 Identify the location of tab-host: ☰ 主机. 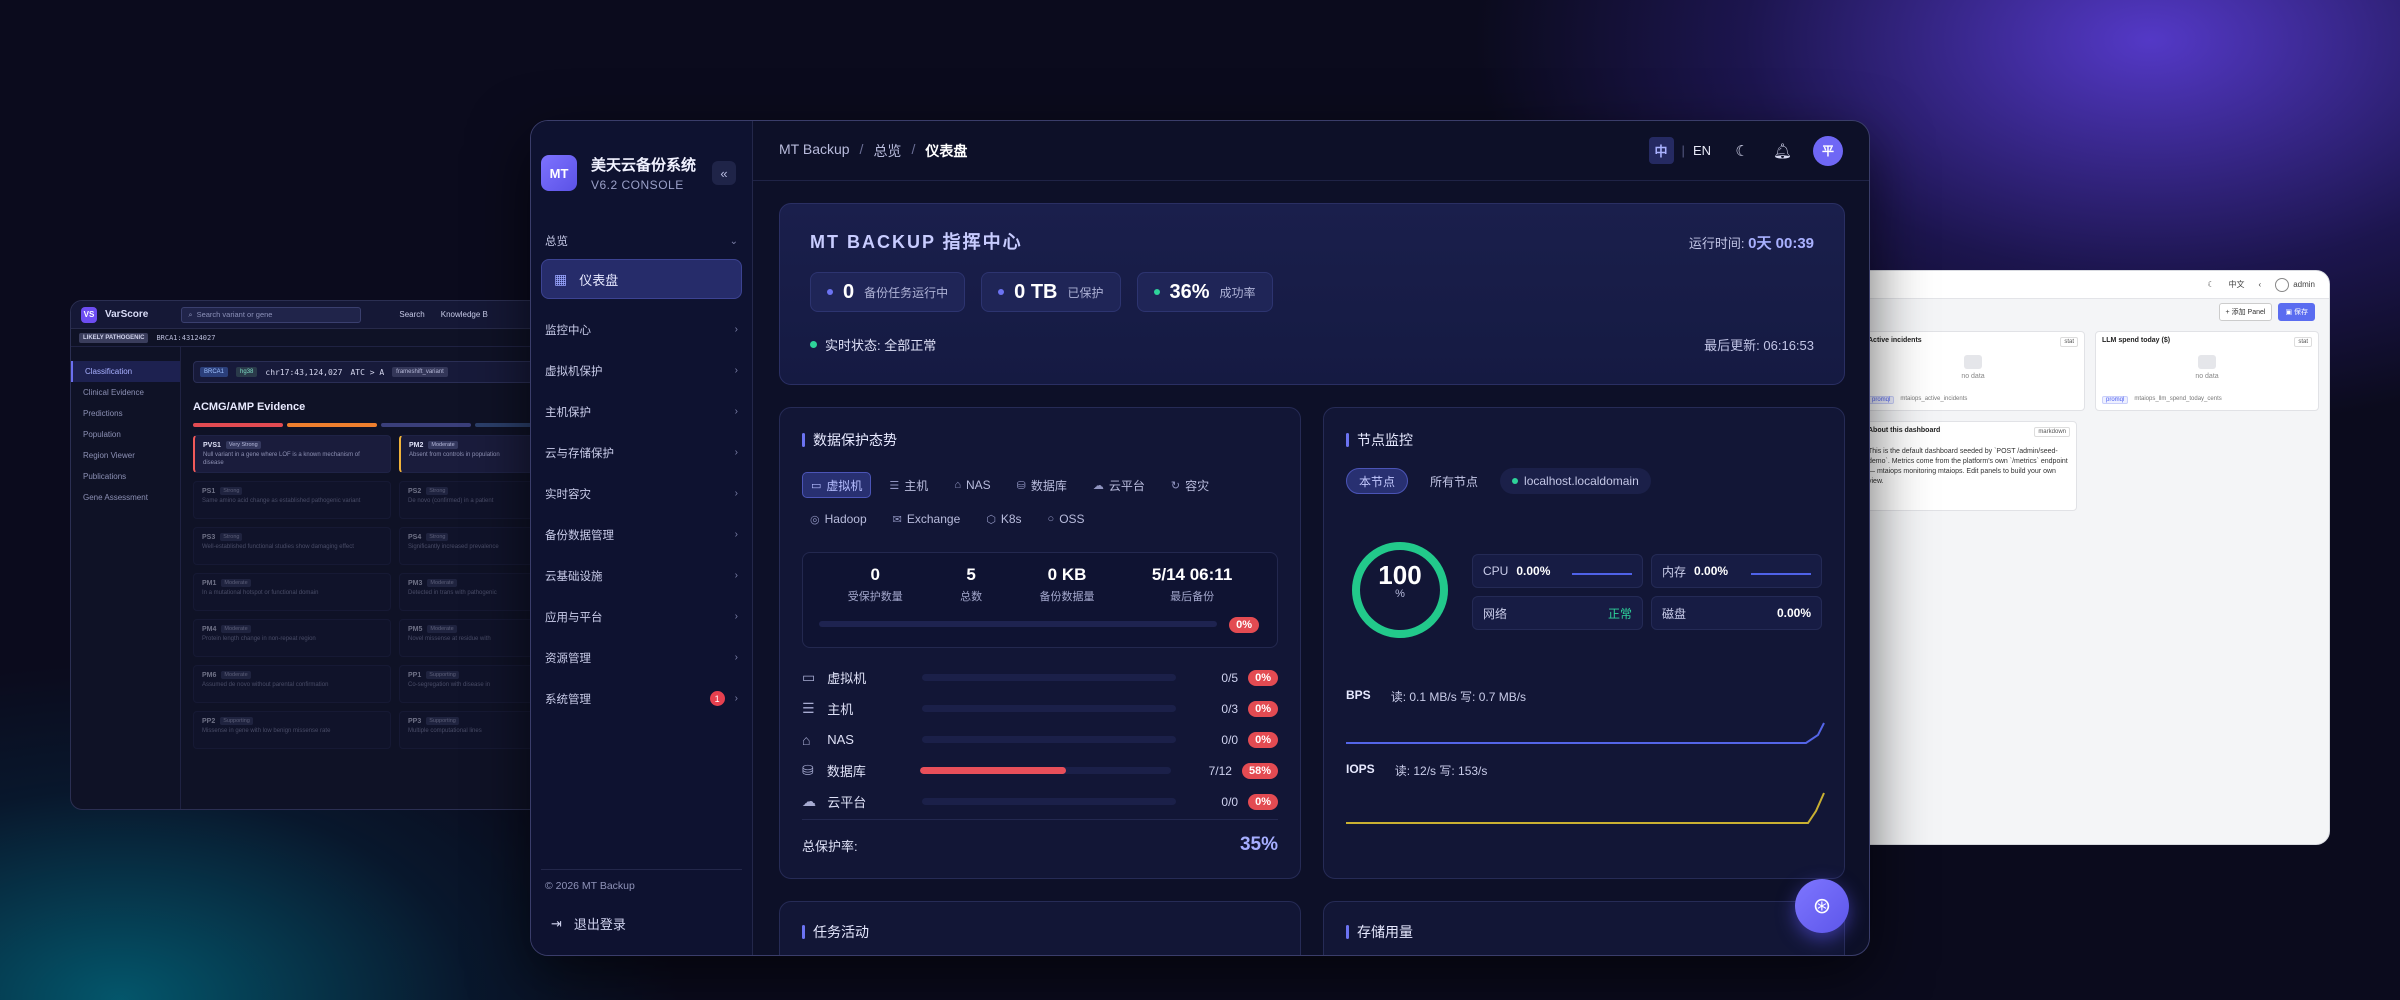
(908, 485).